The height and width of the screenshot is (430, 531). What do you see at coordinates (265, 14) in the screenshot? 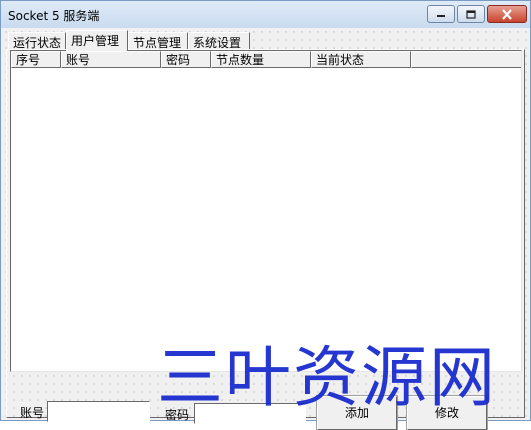
I see `title-bar: Socket 5 服务端` at bounding box center [265, 14].